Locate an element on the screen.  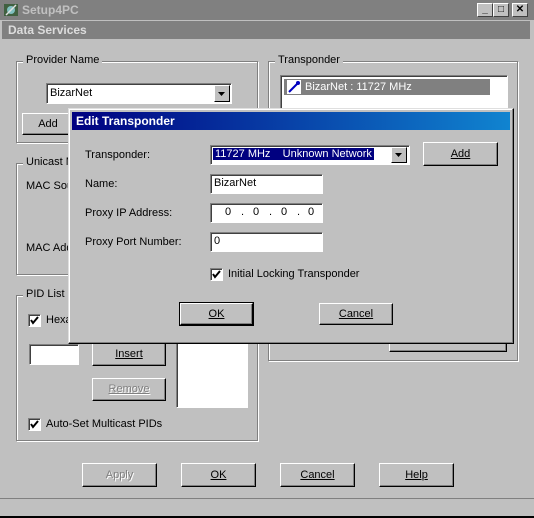
main-title-bar: Setup4PC _ □ ✕ is located at coordinates (267, 10).